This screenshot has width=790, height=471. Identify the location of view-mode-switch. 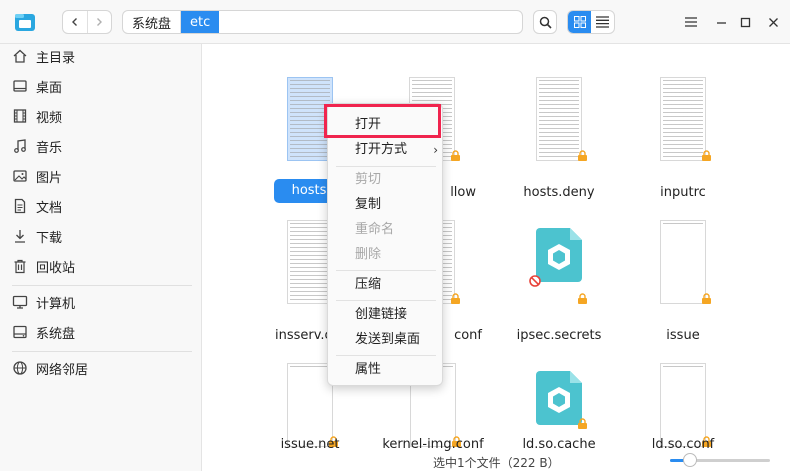
(591, 22).